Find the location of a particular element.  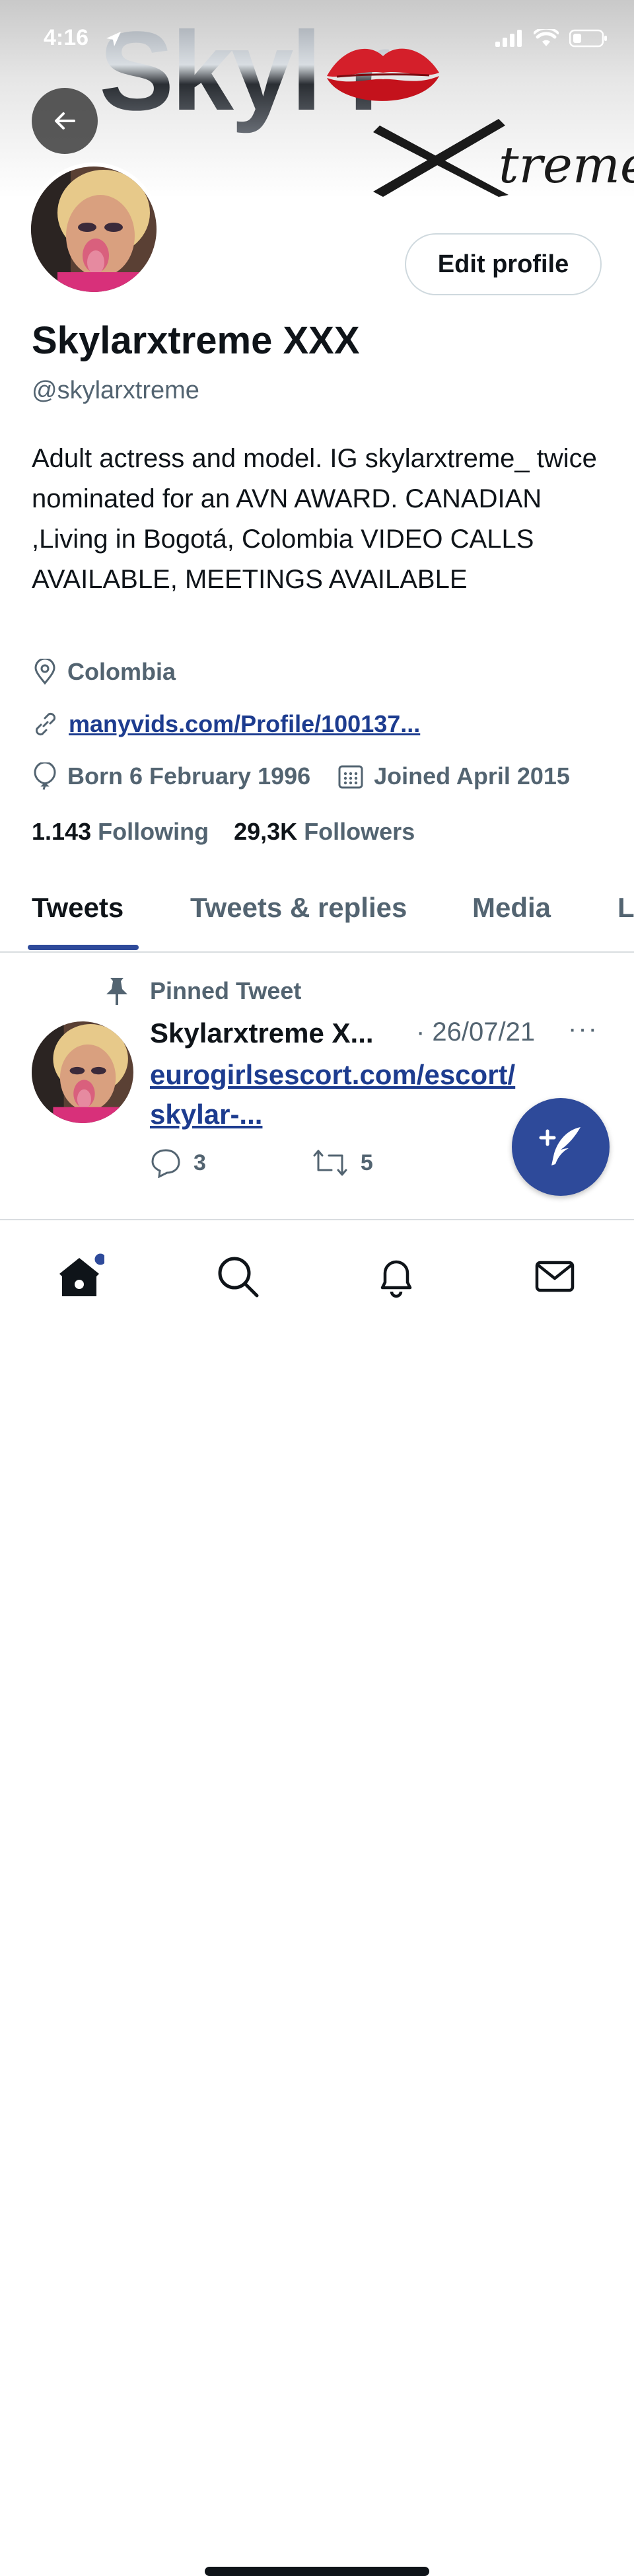

tweet-date: · 26/07/21 is located at coordinates (475, 1032).